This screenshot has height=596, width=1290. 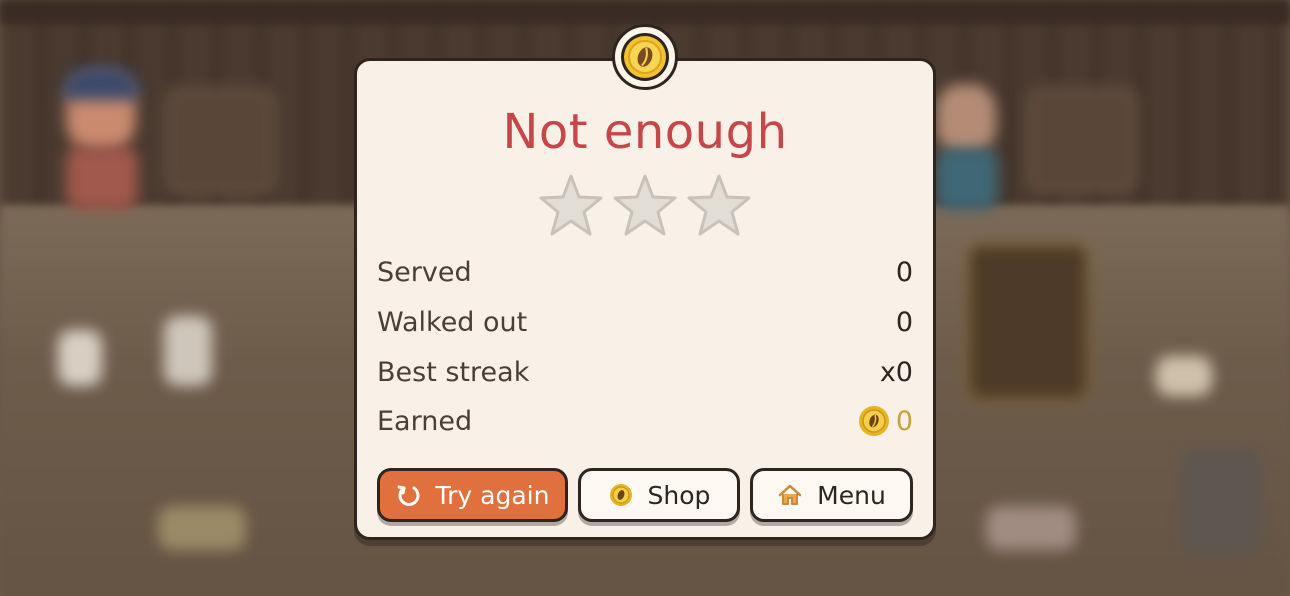 What do you see at coordinates (896, 372) in the screenshot?
I see `stat-value: x0` at bounding box center [896, 372].